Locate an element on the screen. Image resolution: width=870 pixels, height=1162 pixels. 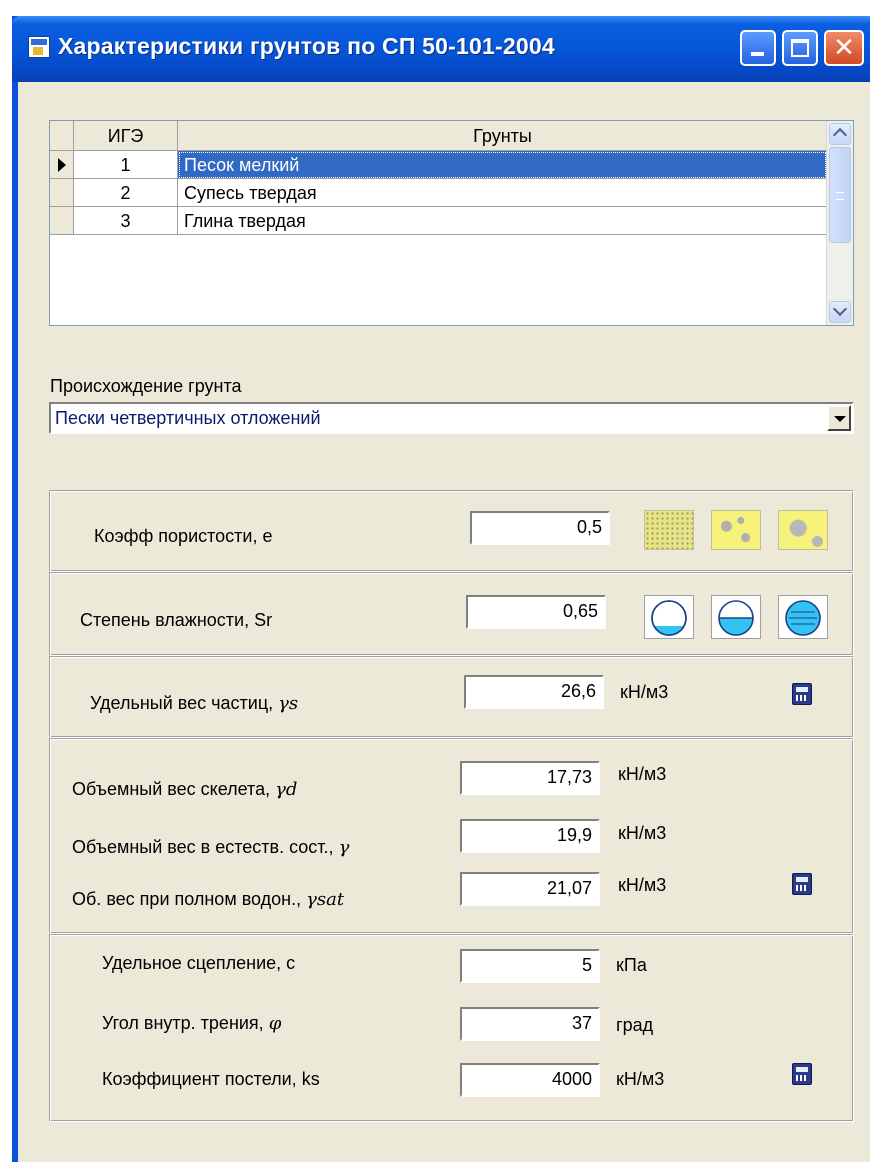
subgrade-input: 4000 is located at coordinates (530, 1080).